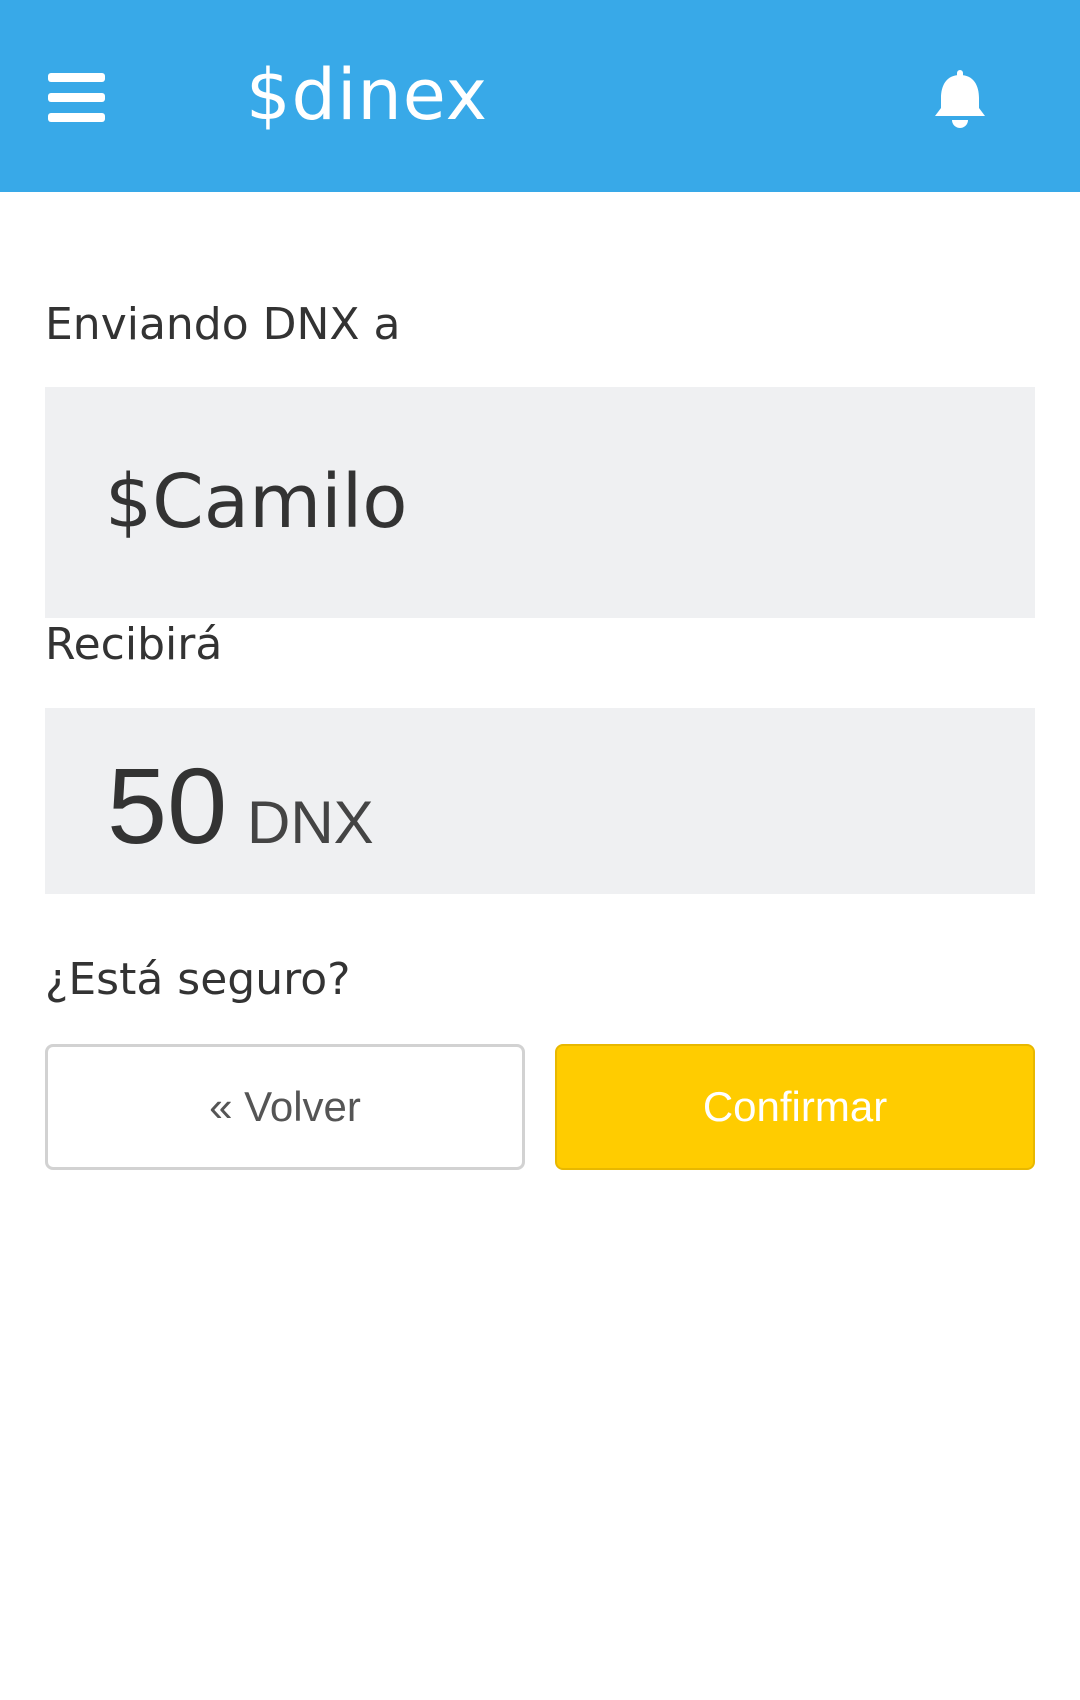  I want to click on back-button: « Volver, so click(285, 1107).